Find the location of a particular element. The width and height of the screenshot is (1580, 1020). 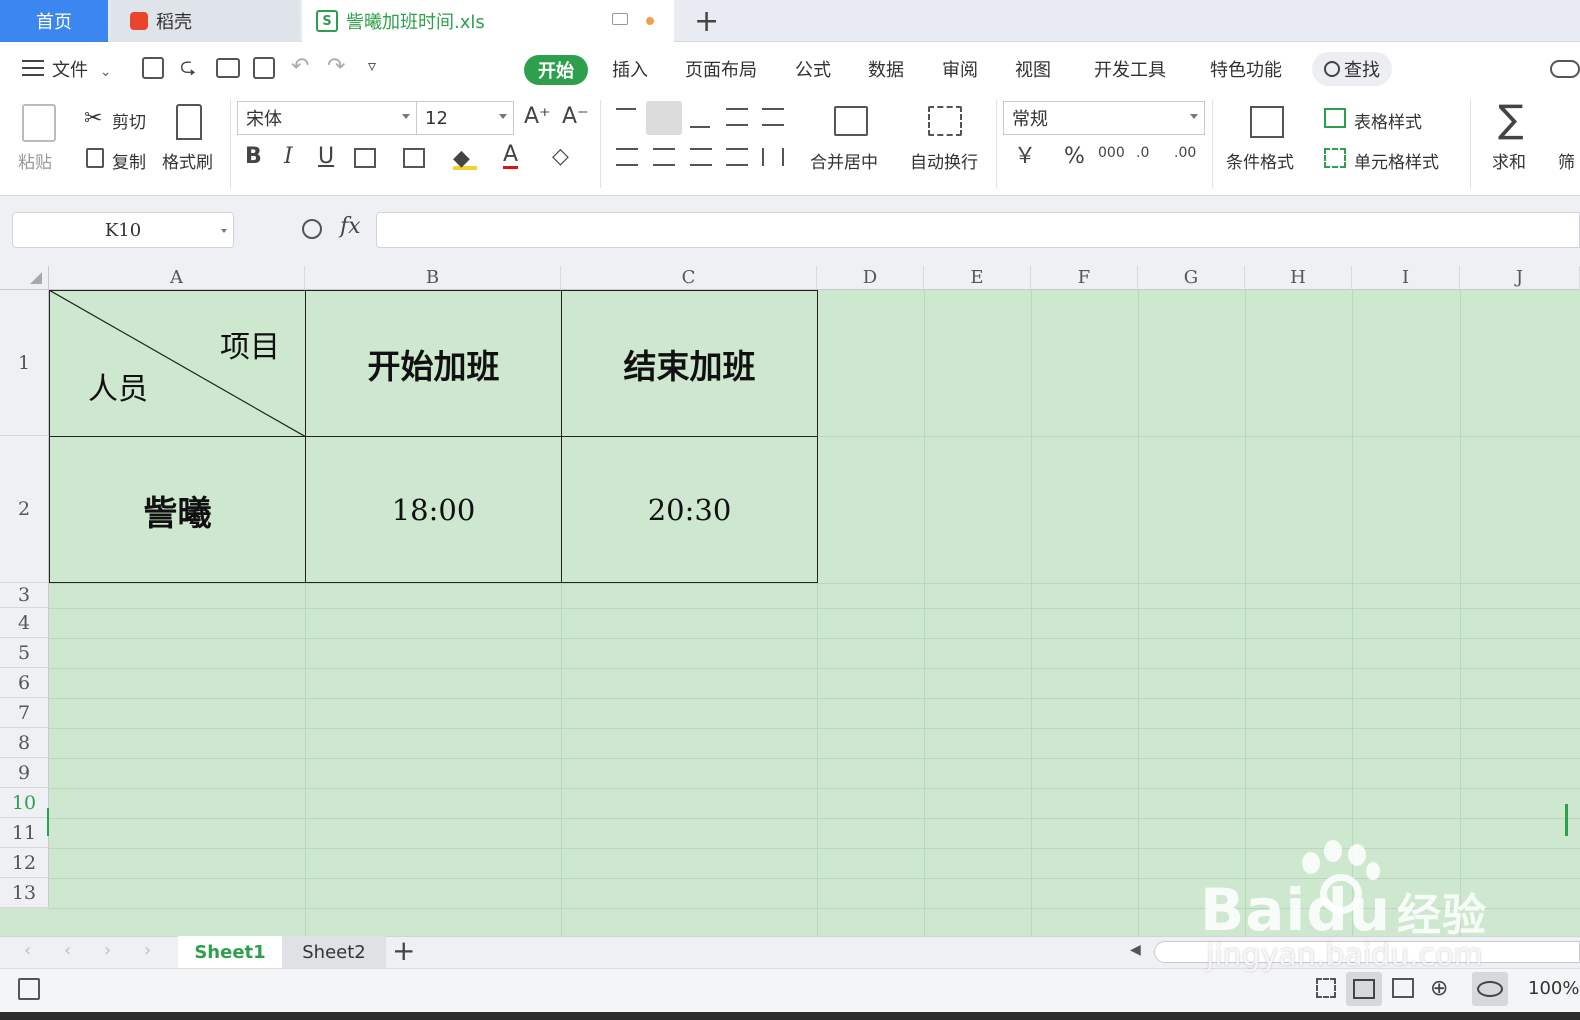

menu-tab-view: 视图 is located at coordinates (1033, 69).